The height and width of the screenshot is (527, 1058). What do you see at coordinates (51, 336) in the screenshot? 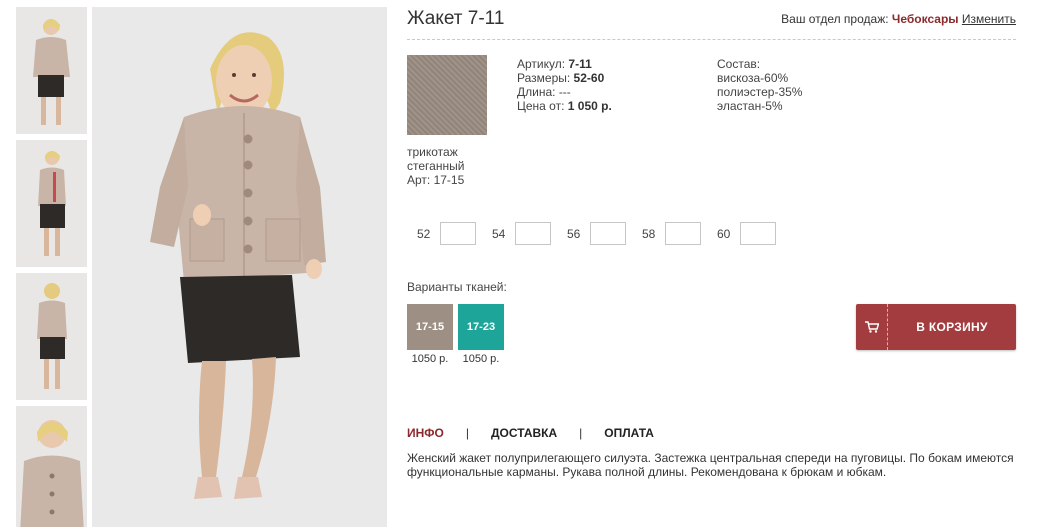
I see `thumbnail-back` at bounding box center [51, 336].